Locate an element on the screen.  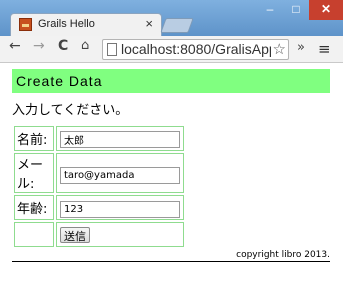
extensions-overflow-icon: » is located at coordinates (301, 47).